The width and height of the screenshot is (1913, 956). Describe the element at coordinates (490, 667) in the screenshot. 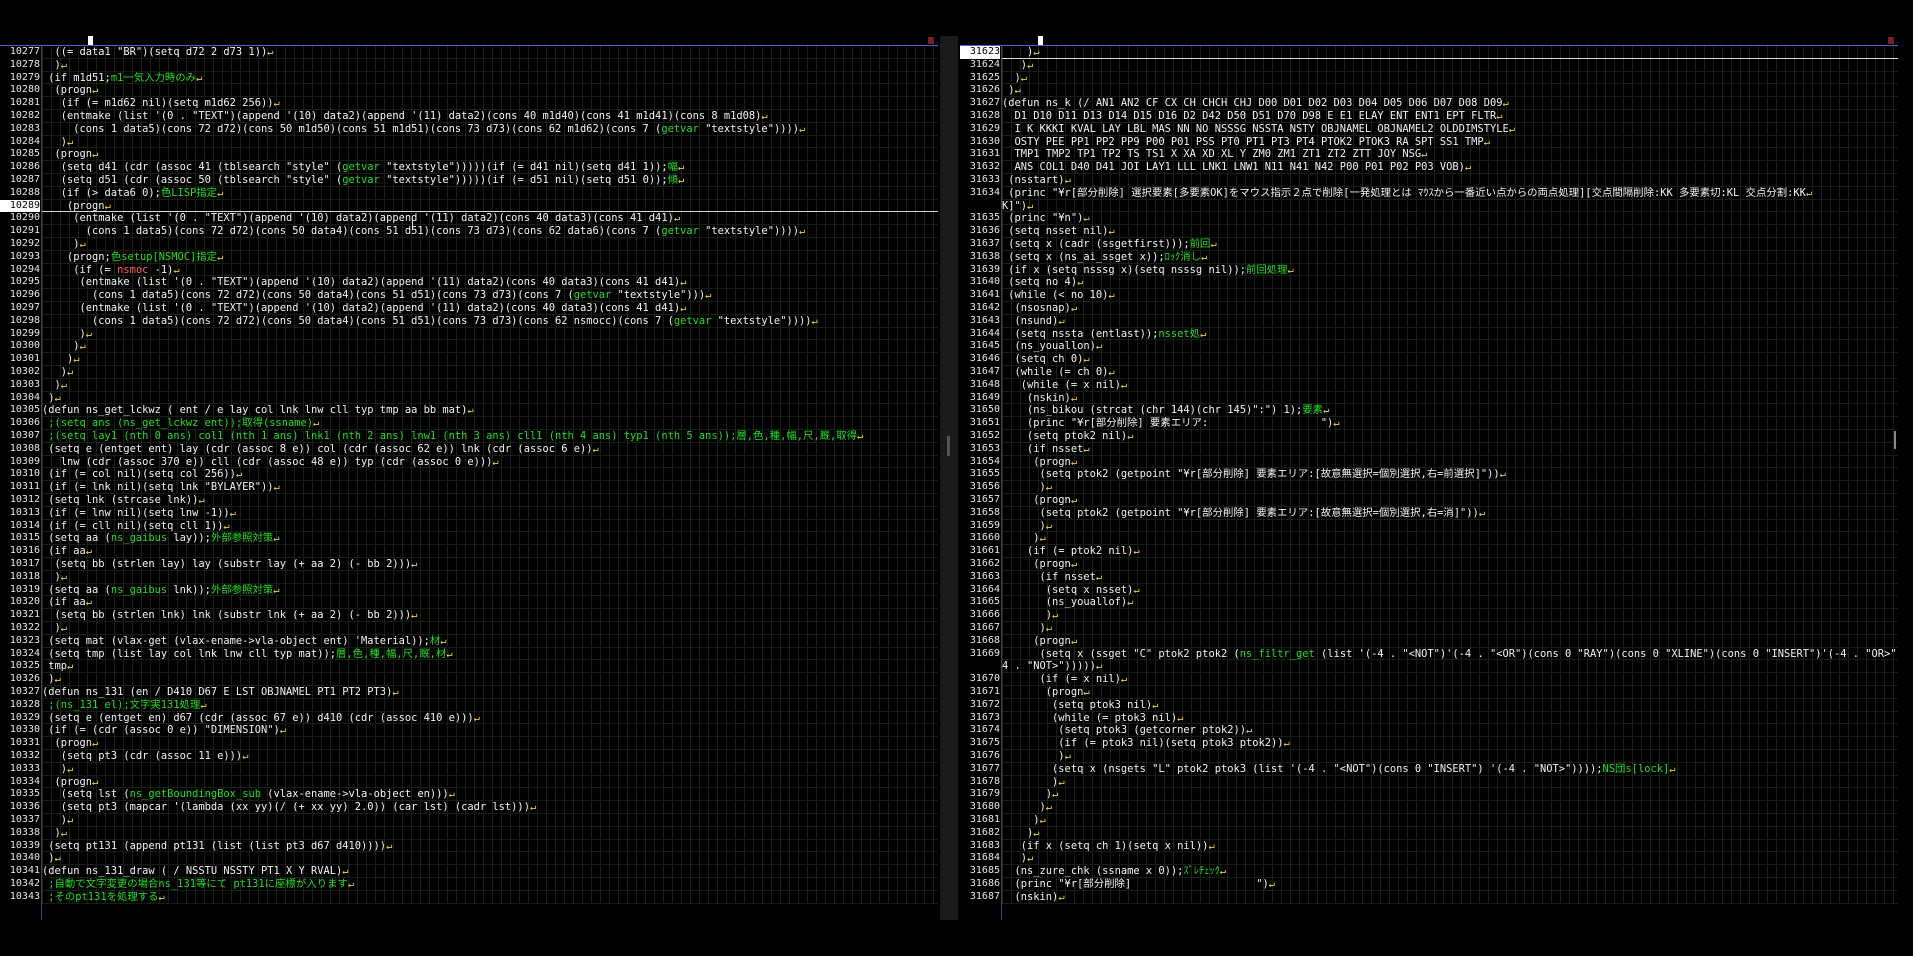

I see `code-line: tmp↵` at that location.